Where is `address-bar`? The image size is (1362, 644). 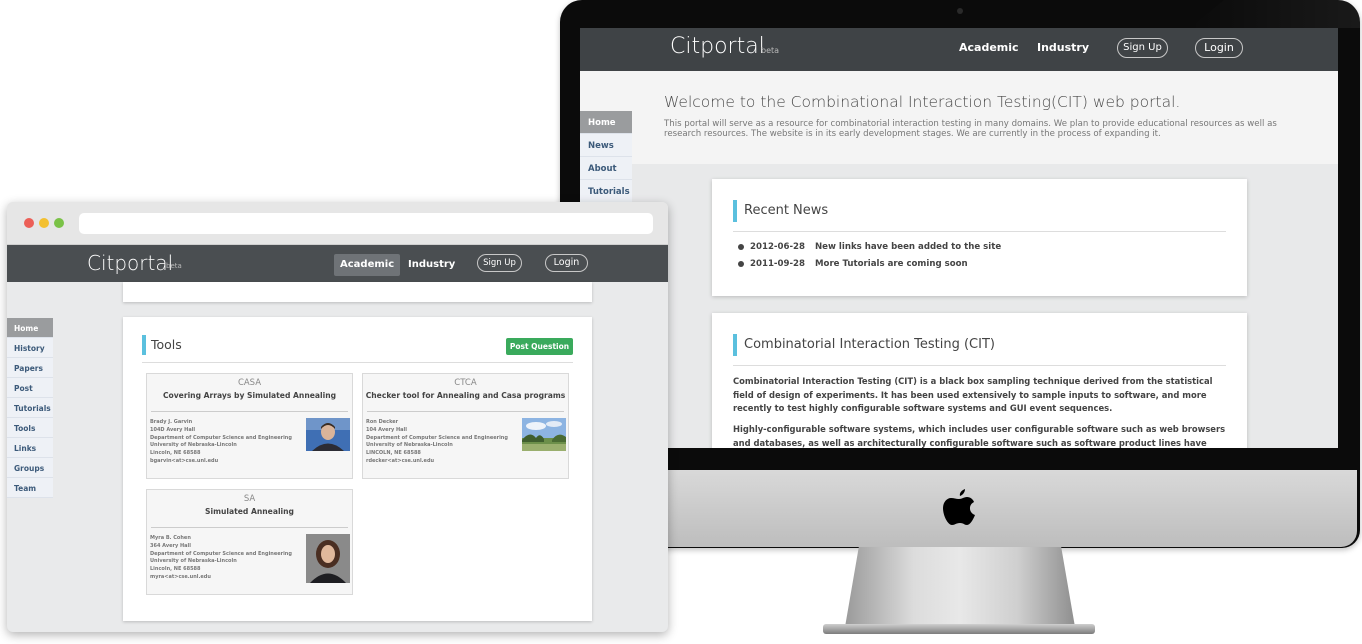 address-bar is located at coordinates (366, 223).